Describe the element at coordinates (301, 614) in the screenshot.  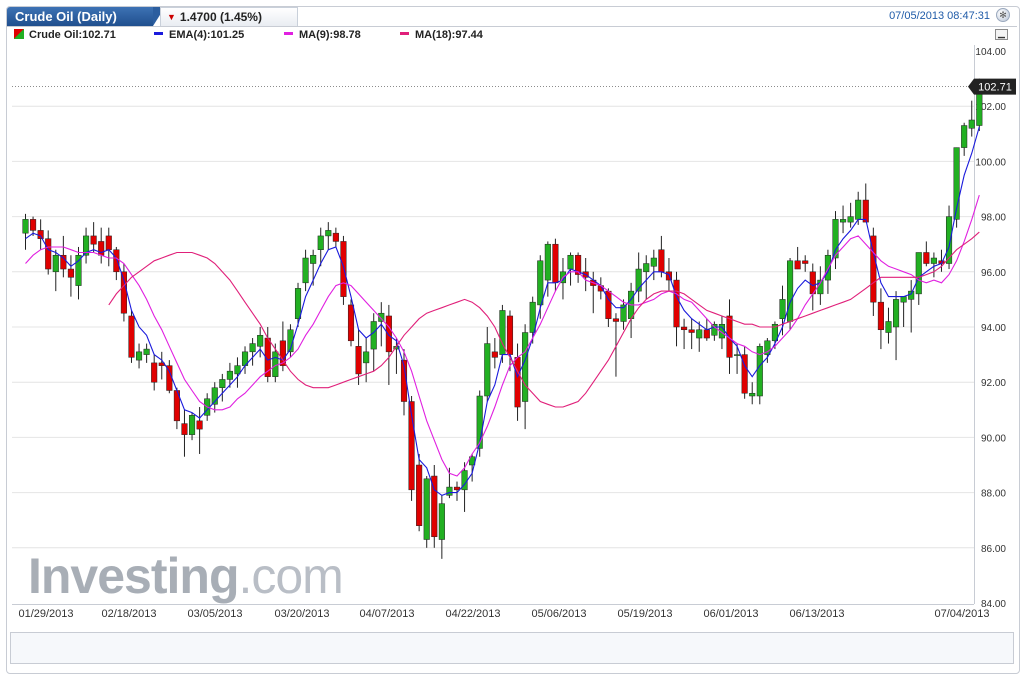
I see `x-tick-label: 03/20/2013` at that location.